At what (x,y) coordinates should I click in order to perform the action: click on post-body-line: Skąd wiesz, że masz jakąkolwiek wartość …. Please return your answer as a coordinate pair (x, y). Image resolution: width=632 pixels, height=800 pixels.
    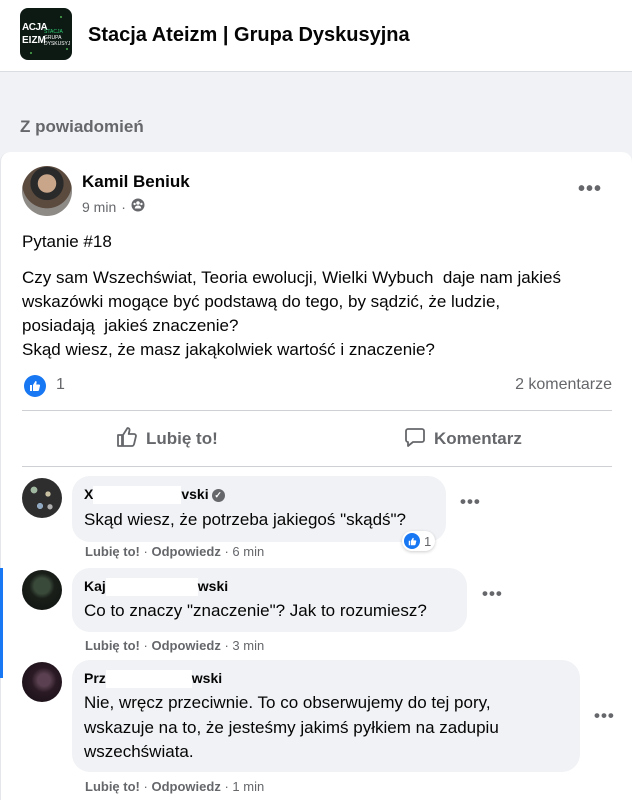
    Looking at the image, I should click on (228, 349).